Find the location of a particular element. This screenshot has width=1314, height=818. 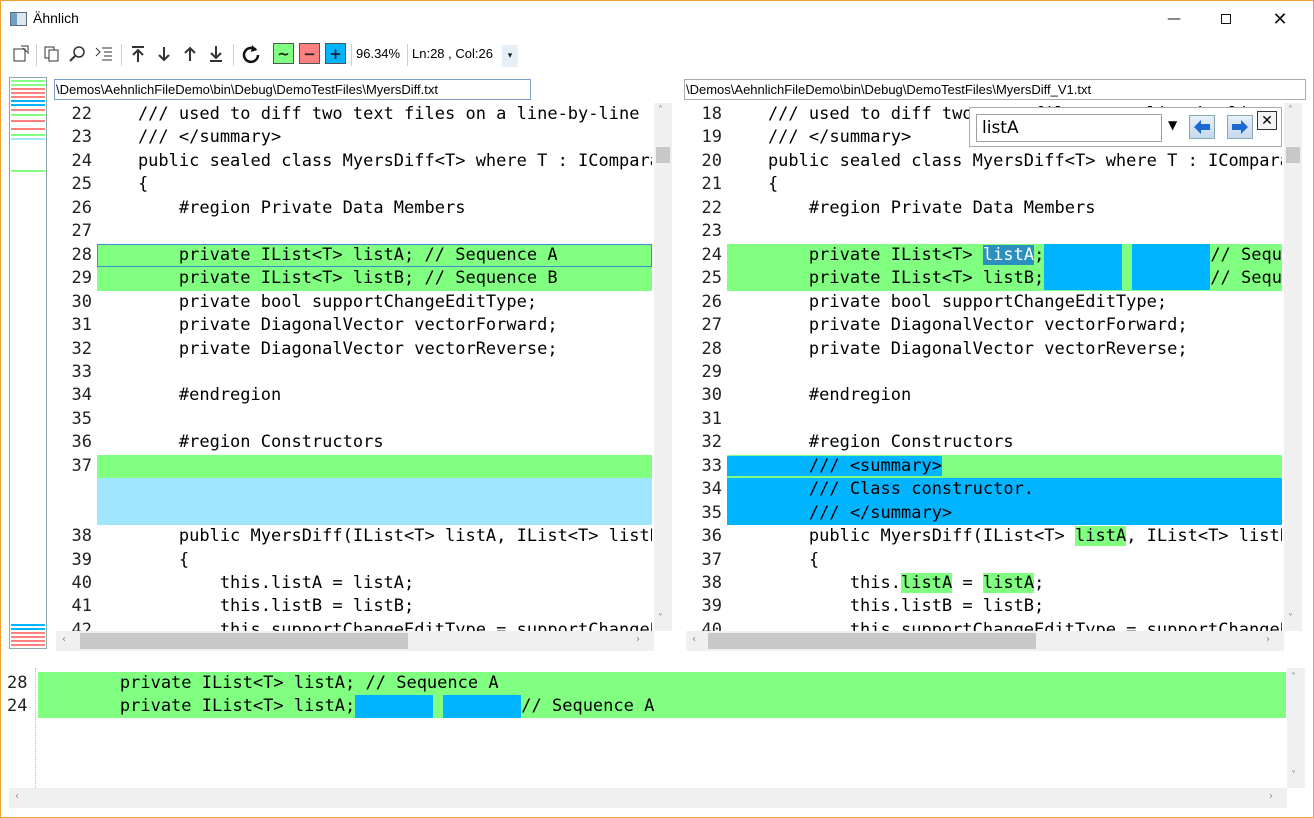

minimize-button: — is located at coordinates (1174, 19).